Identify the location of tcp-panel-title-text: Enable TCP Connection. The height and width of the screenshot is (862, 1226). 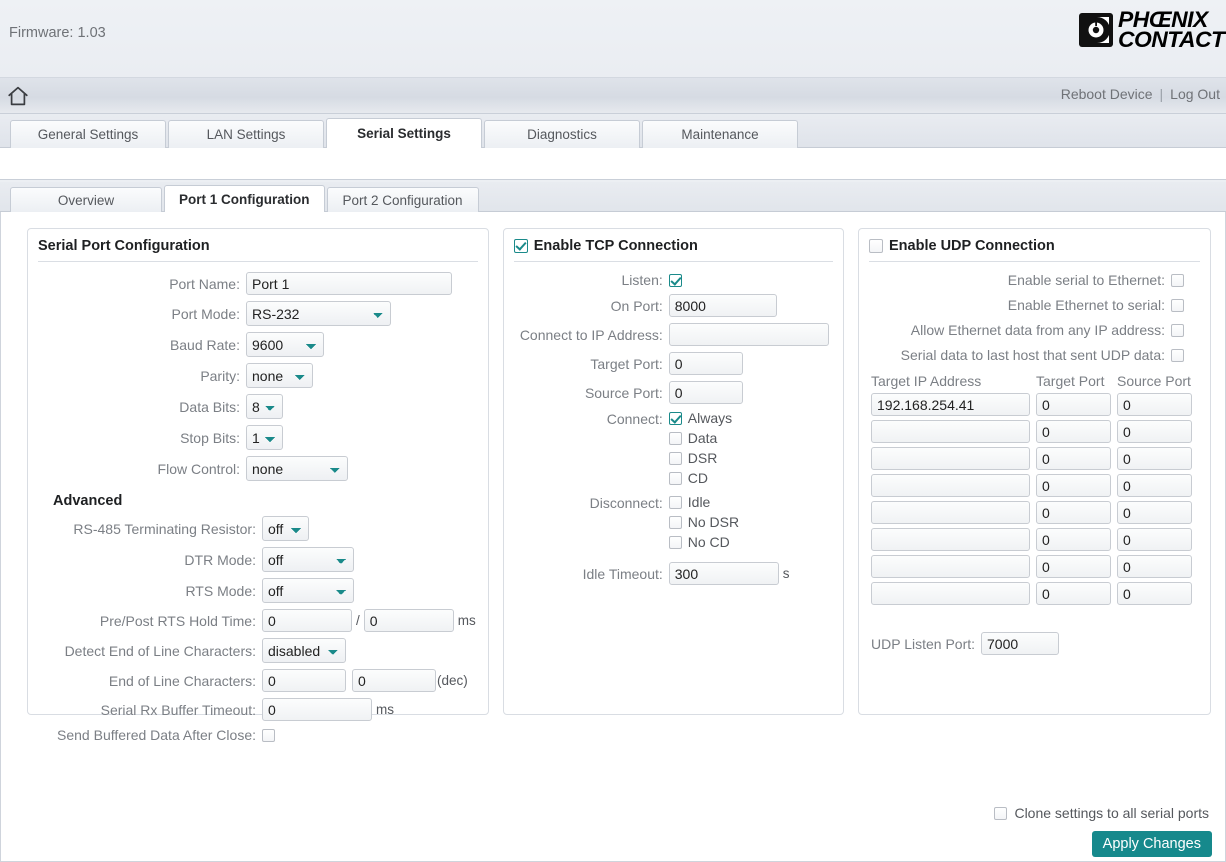
(615, 246).